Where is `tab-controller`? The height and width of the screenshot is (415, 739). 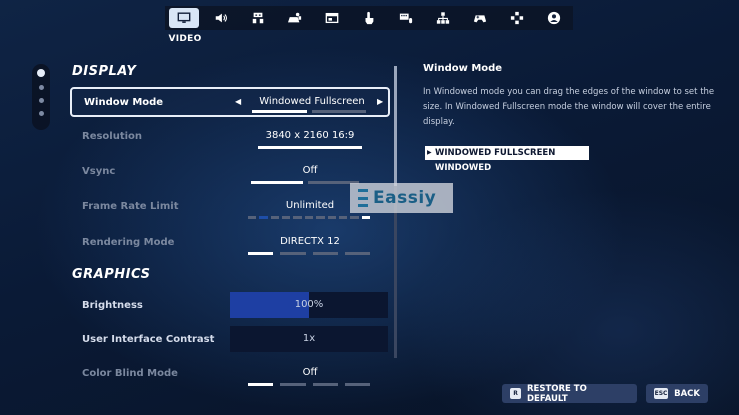 tab-controller is located at coordinates (480, 18).